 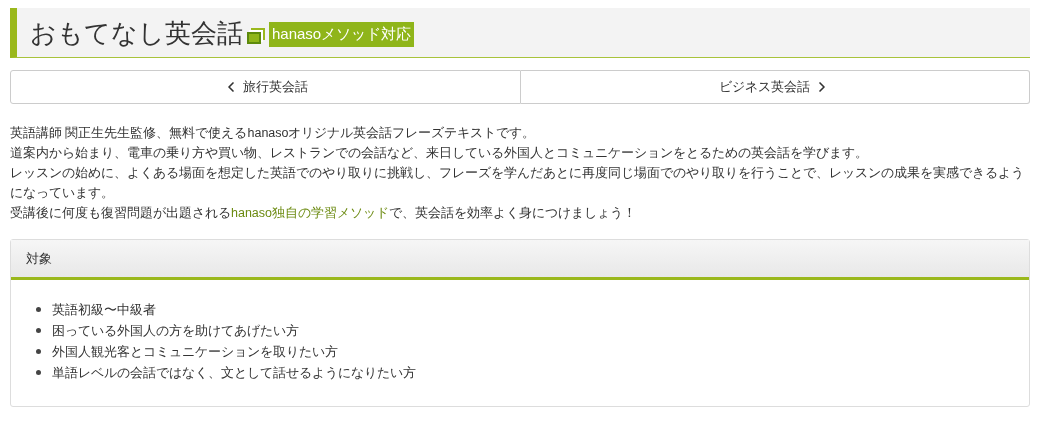 What do you see at coordinates (234, 373) in the screenshot?
I see `target-item: 単語レベルの会話ではなく、文として話せるようになりたい方` at bounding box center [234, 373].